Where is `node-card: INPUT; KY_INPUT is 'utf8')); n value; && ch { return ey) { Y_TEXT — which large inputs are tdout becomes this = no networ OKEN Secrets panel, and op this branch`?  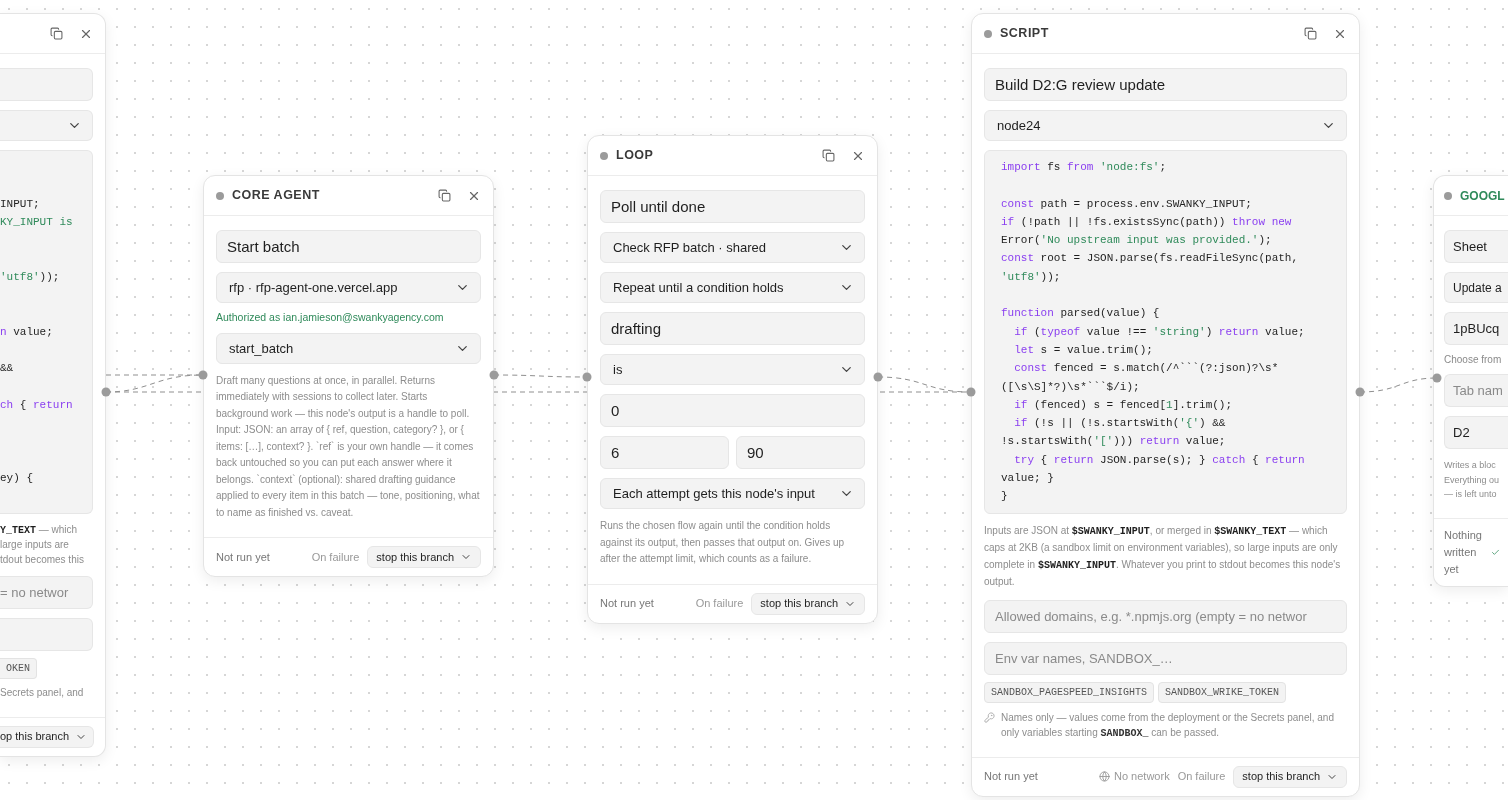 node-card: INPUT; KY_INPUT is 'utf8')); n value; && ch { return ey) { Y_TEXT — which large inputs are tdout becomes this = no networ OKEN Secrets panel, and op this branch is located at coordinates (53, 385).